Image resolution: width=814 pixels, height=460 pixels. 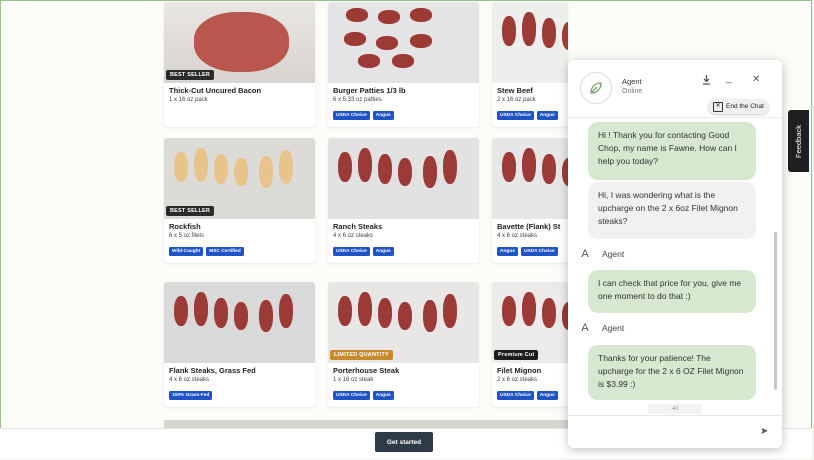 I want to click on end-chat-icon: ✕, so click(x=718, y=106).